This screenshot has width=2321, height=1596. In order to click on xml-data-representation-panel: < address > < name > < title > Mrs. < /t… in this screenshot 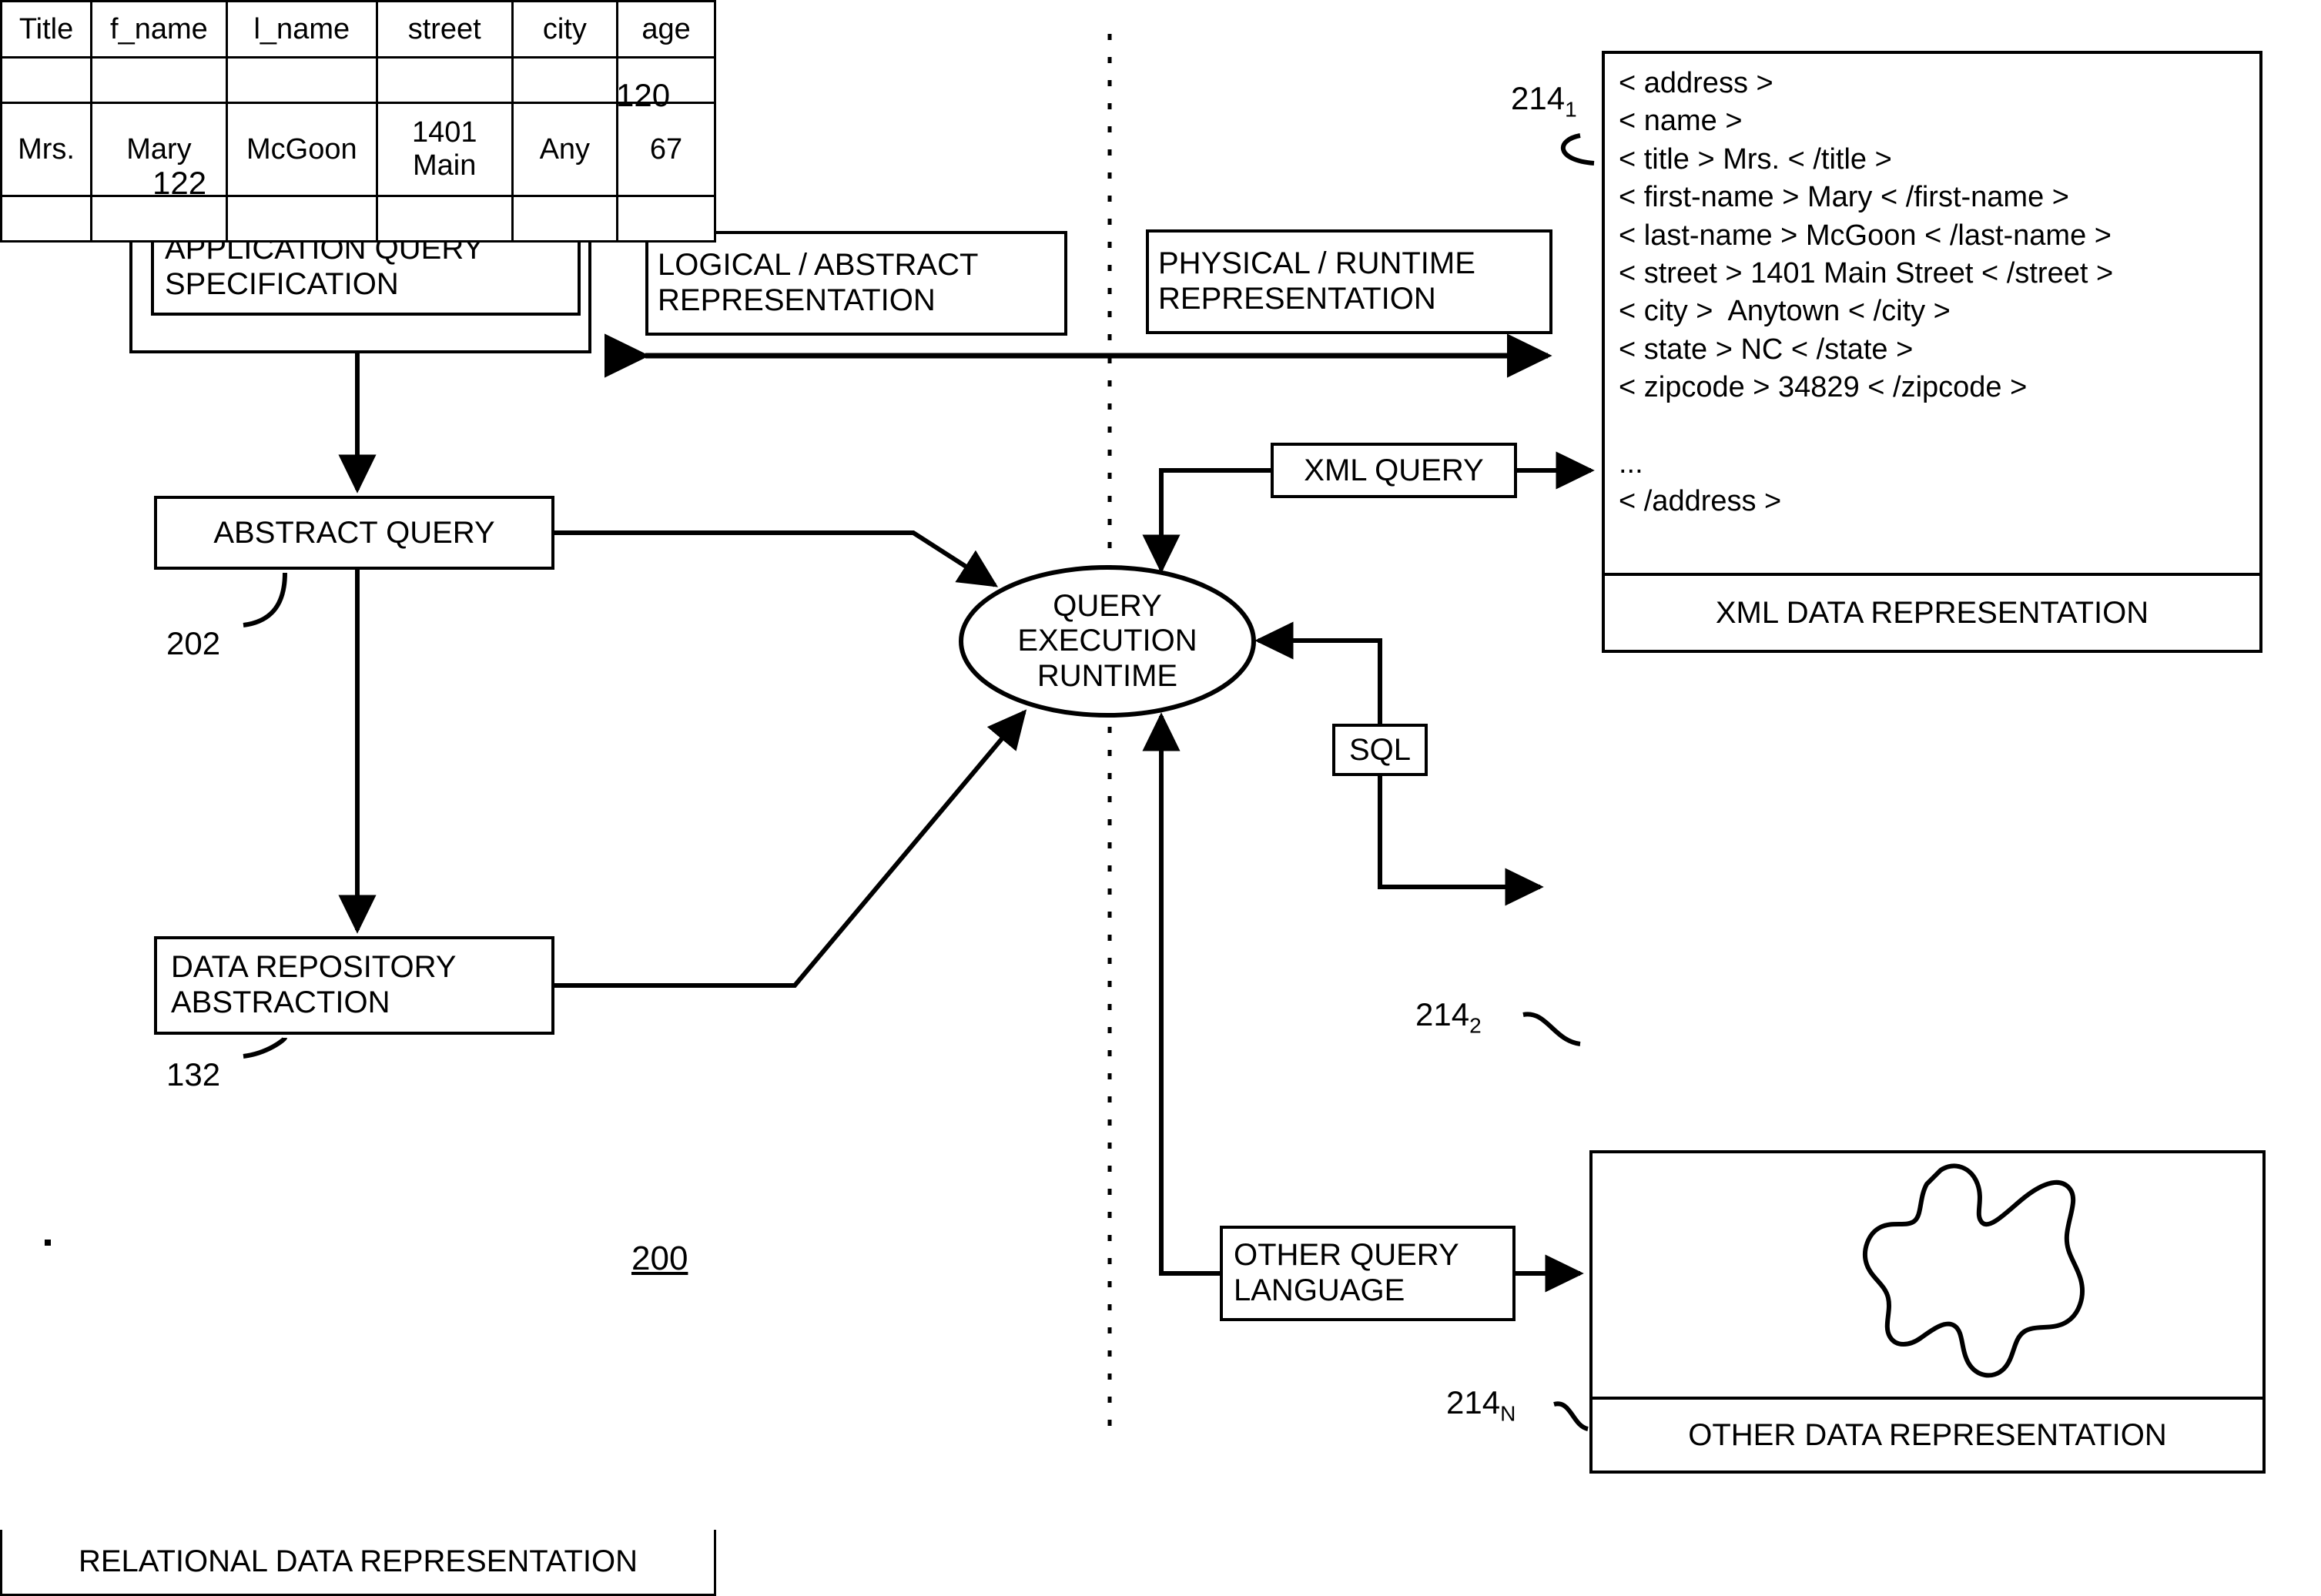, I will do `click(1932, 352)`.